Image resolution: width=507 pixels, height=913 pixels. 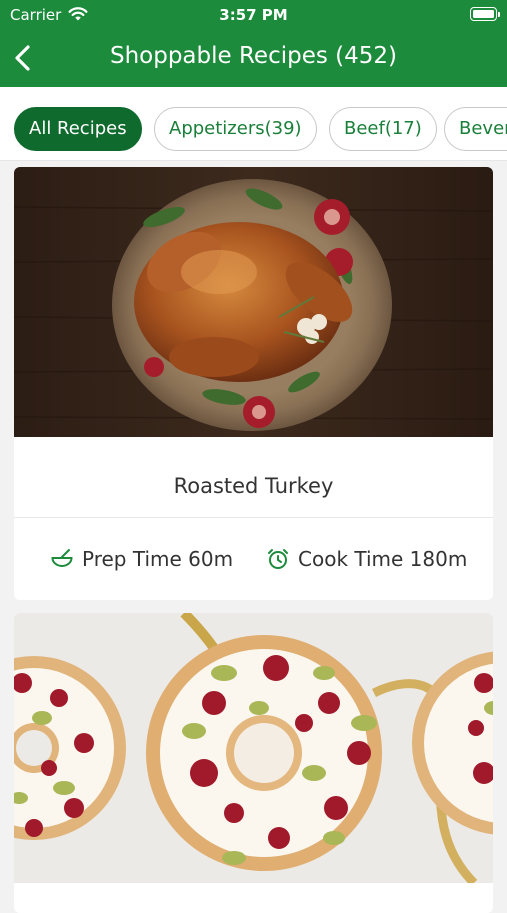 I want to click on status-bar: Carrier 3:57 PM, so click(x=253, y=15).